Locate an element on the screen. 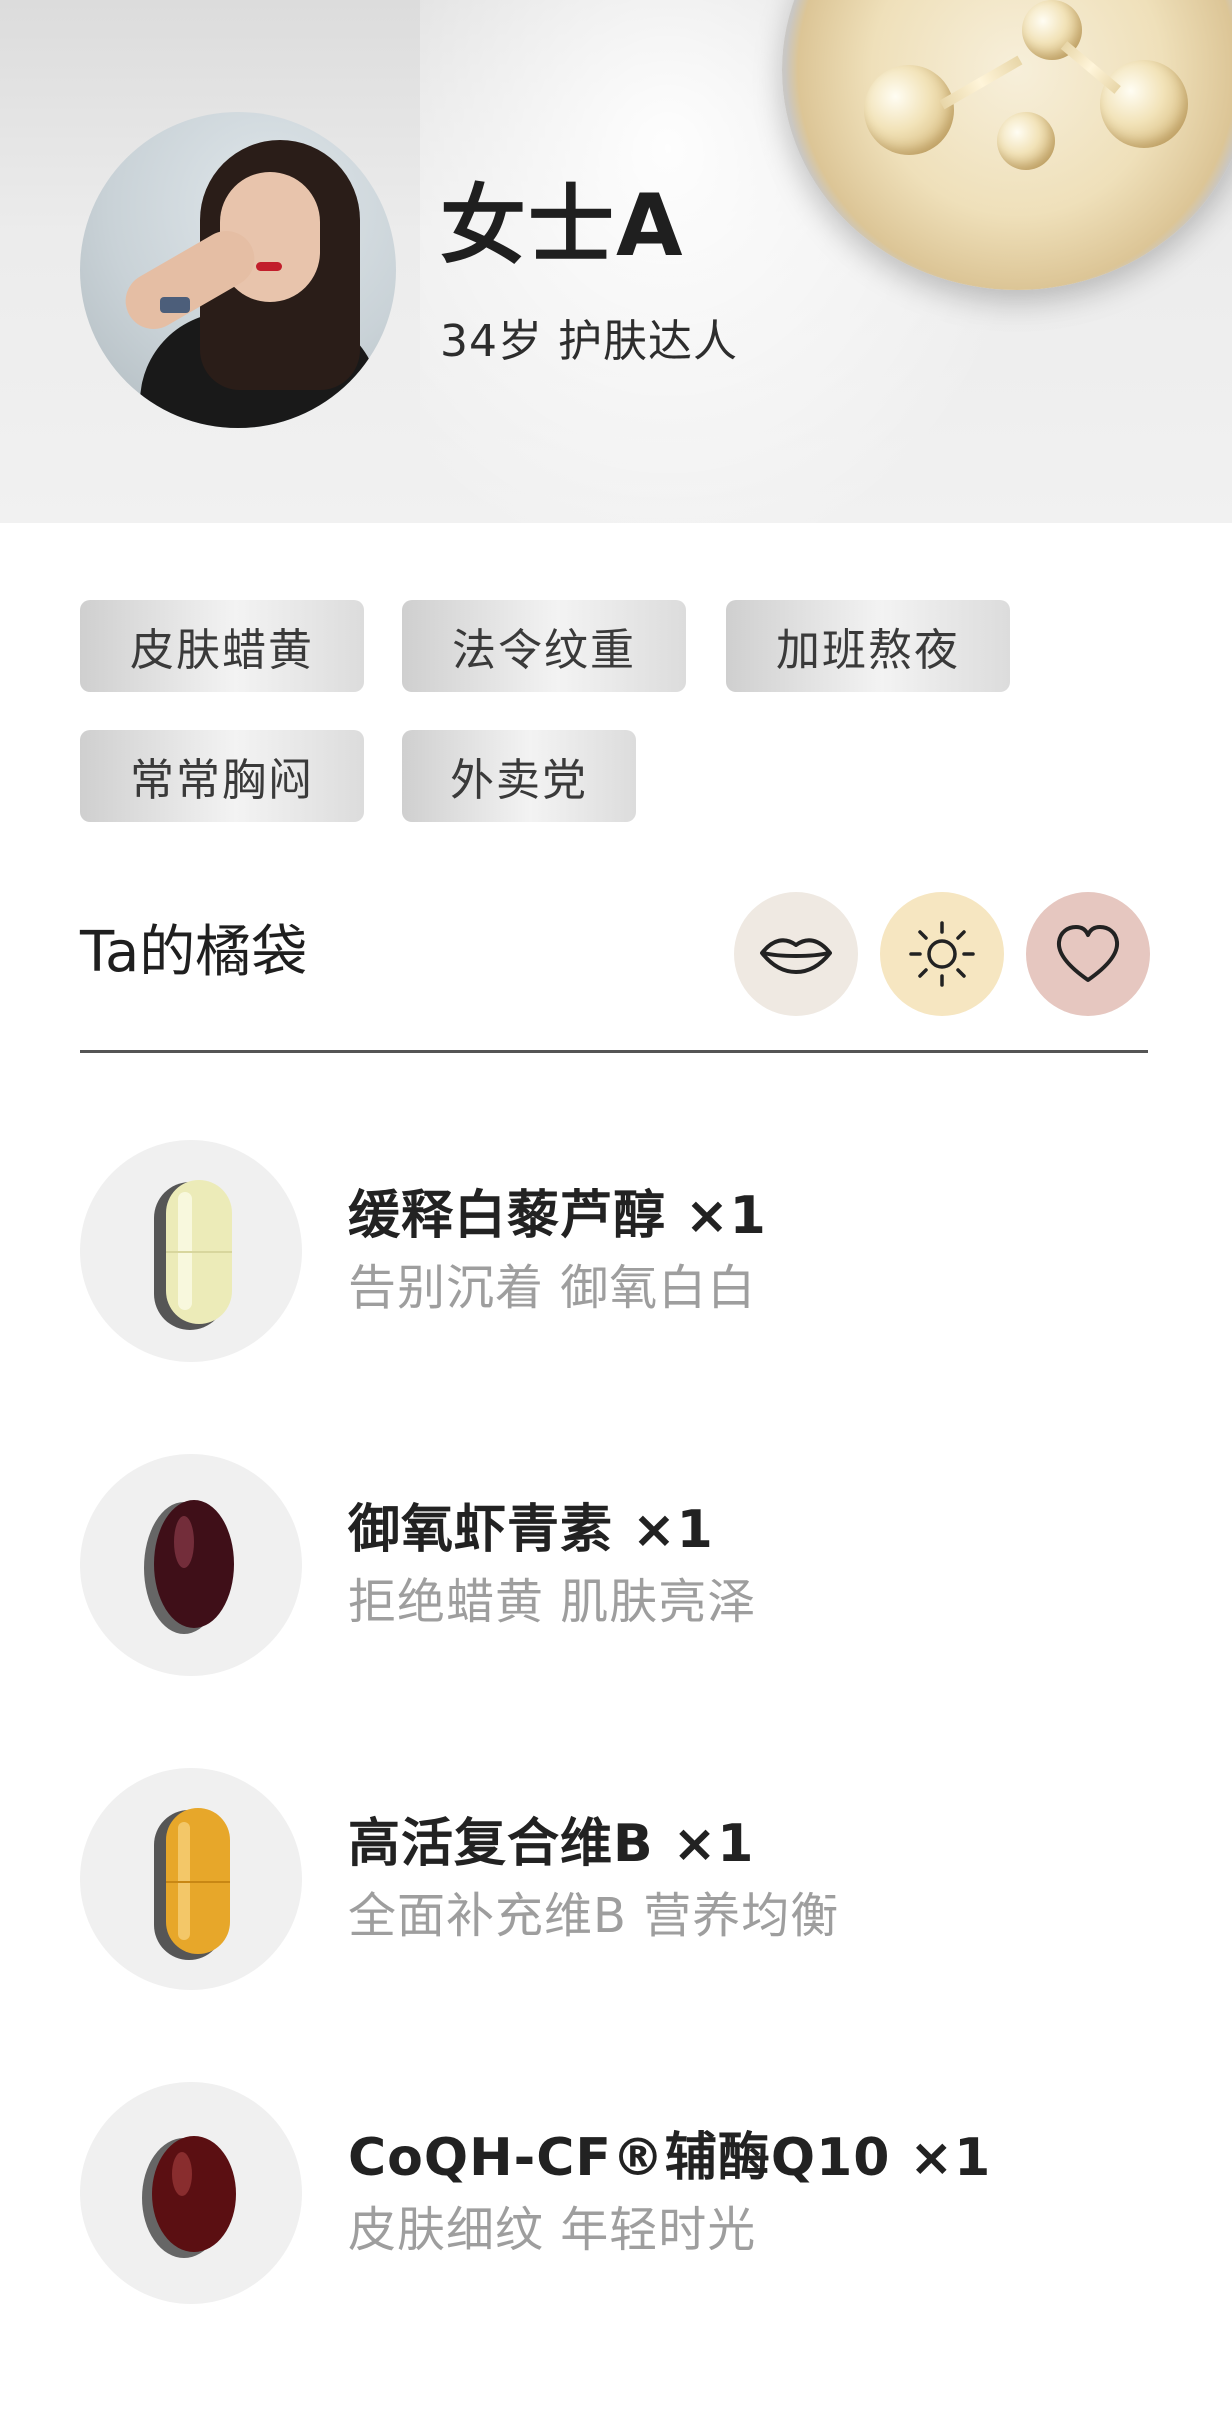  lips-icon is located at coordinates (796, 956).